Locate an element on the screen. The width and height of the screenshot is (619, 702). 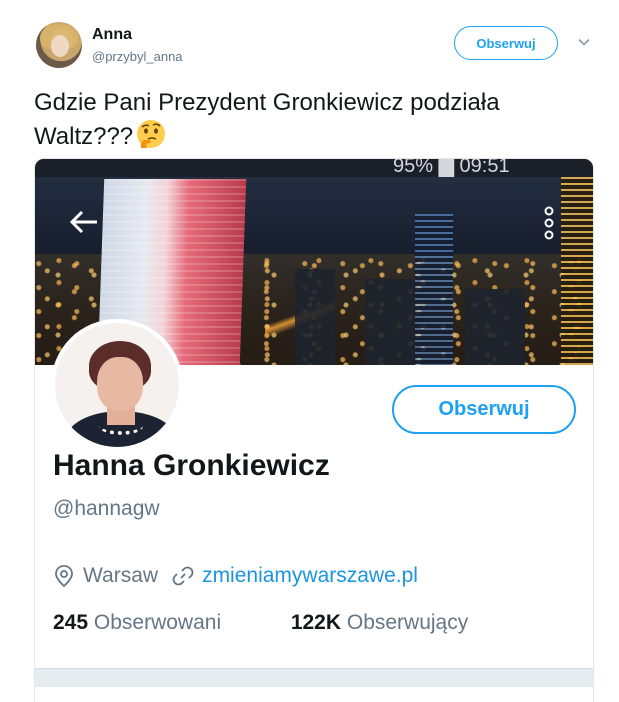
chevron-down-icon is located at coordinates (584, 42).